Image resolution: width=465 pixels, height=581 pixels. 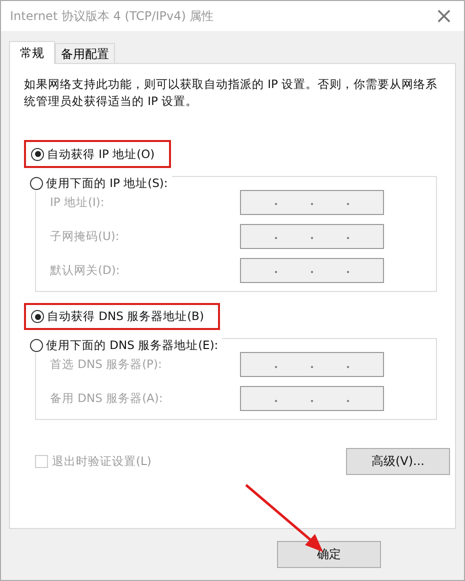 What do you see at coordinates (85, 270) in the screenshot?
I see `field-label: 默认网关(D):` at bounding box center [85, 270].